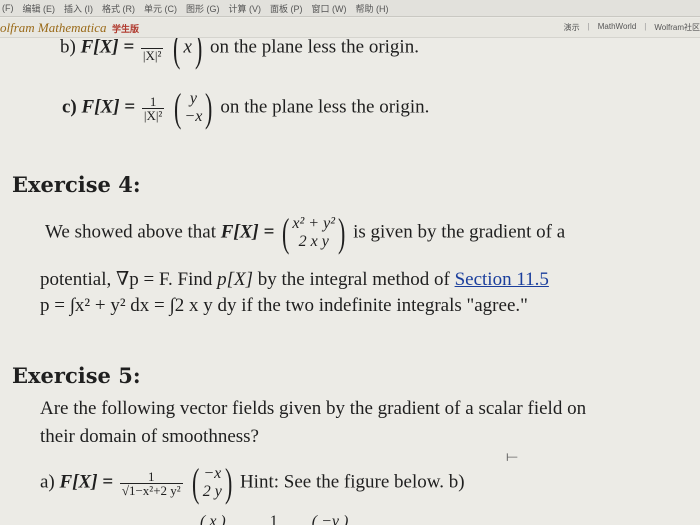 Image resolution: width=700 pixels, height=525 pixels. What do you see at coordinates (677, 27) in the screenshot?
I see `wolfram-community-link: Wolfram社区` at bounding box center [677, 27].